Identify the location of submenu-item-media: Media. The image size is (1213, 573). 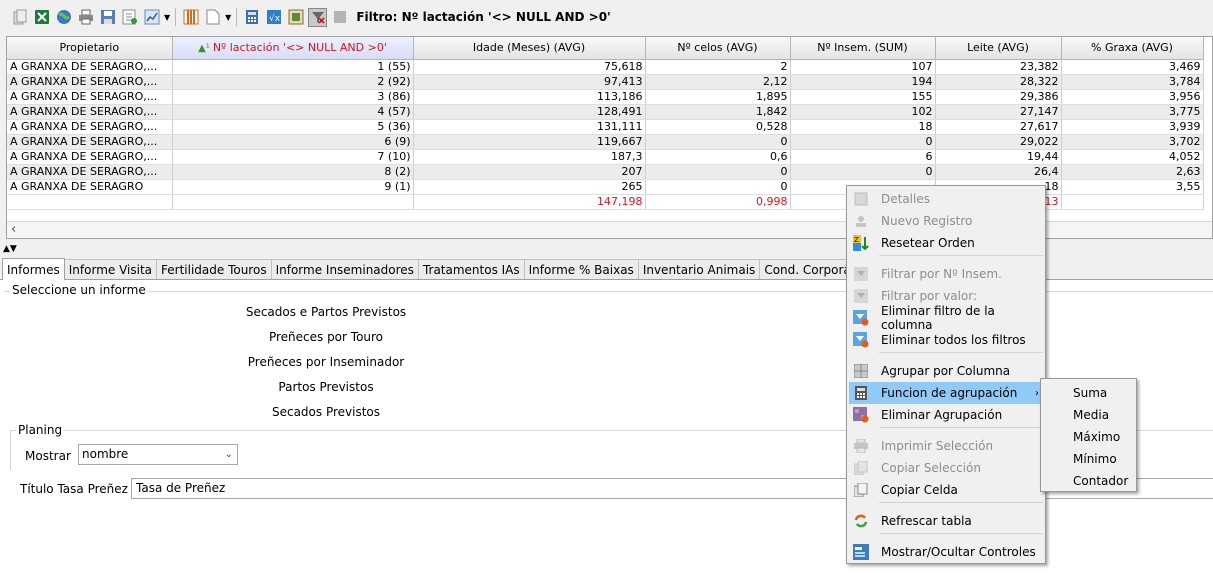
(1091, 415).